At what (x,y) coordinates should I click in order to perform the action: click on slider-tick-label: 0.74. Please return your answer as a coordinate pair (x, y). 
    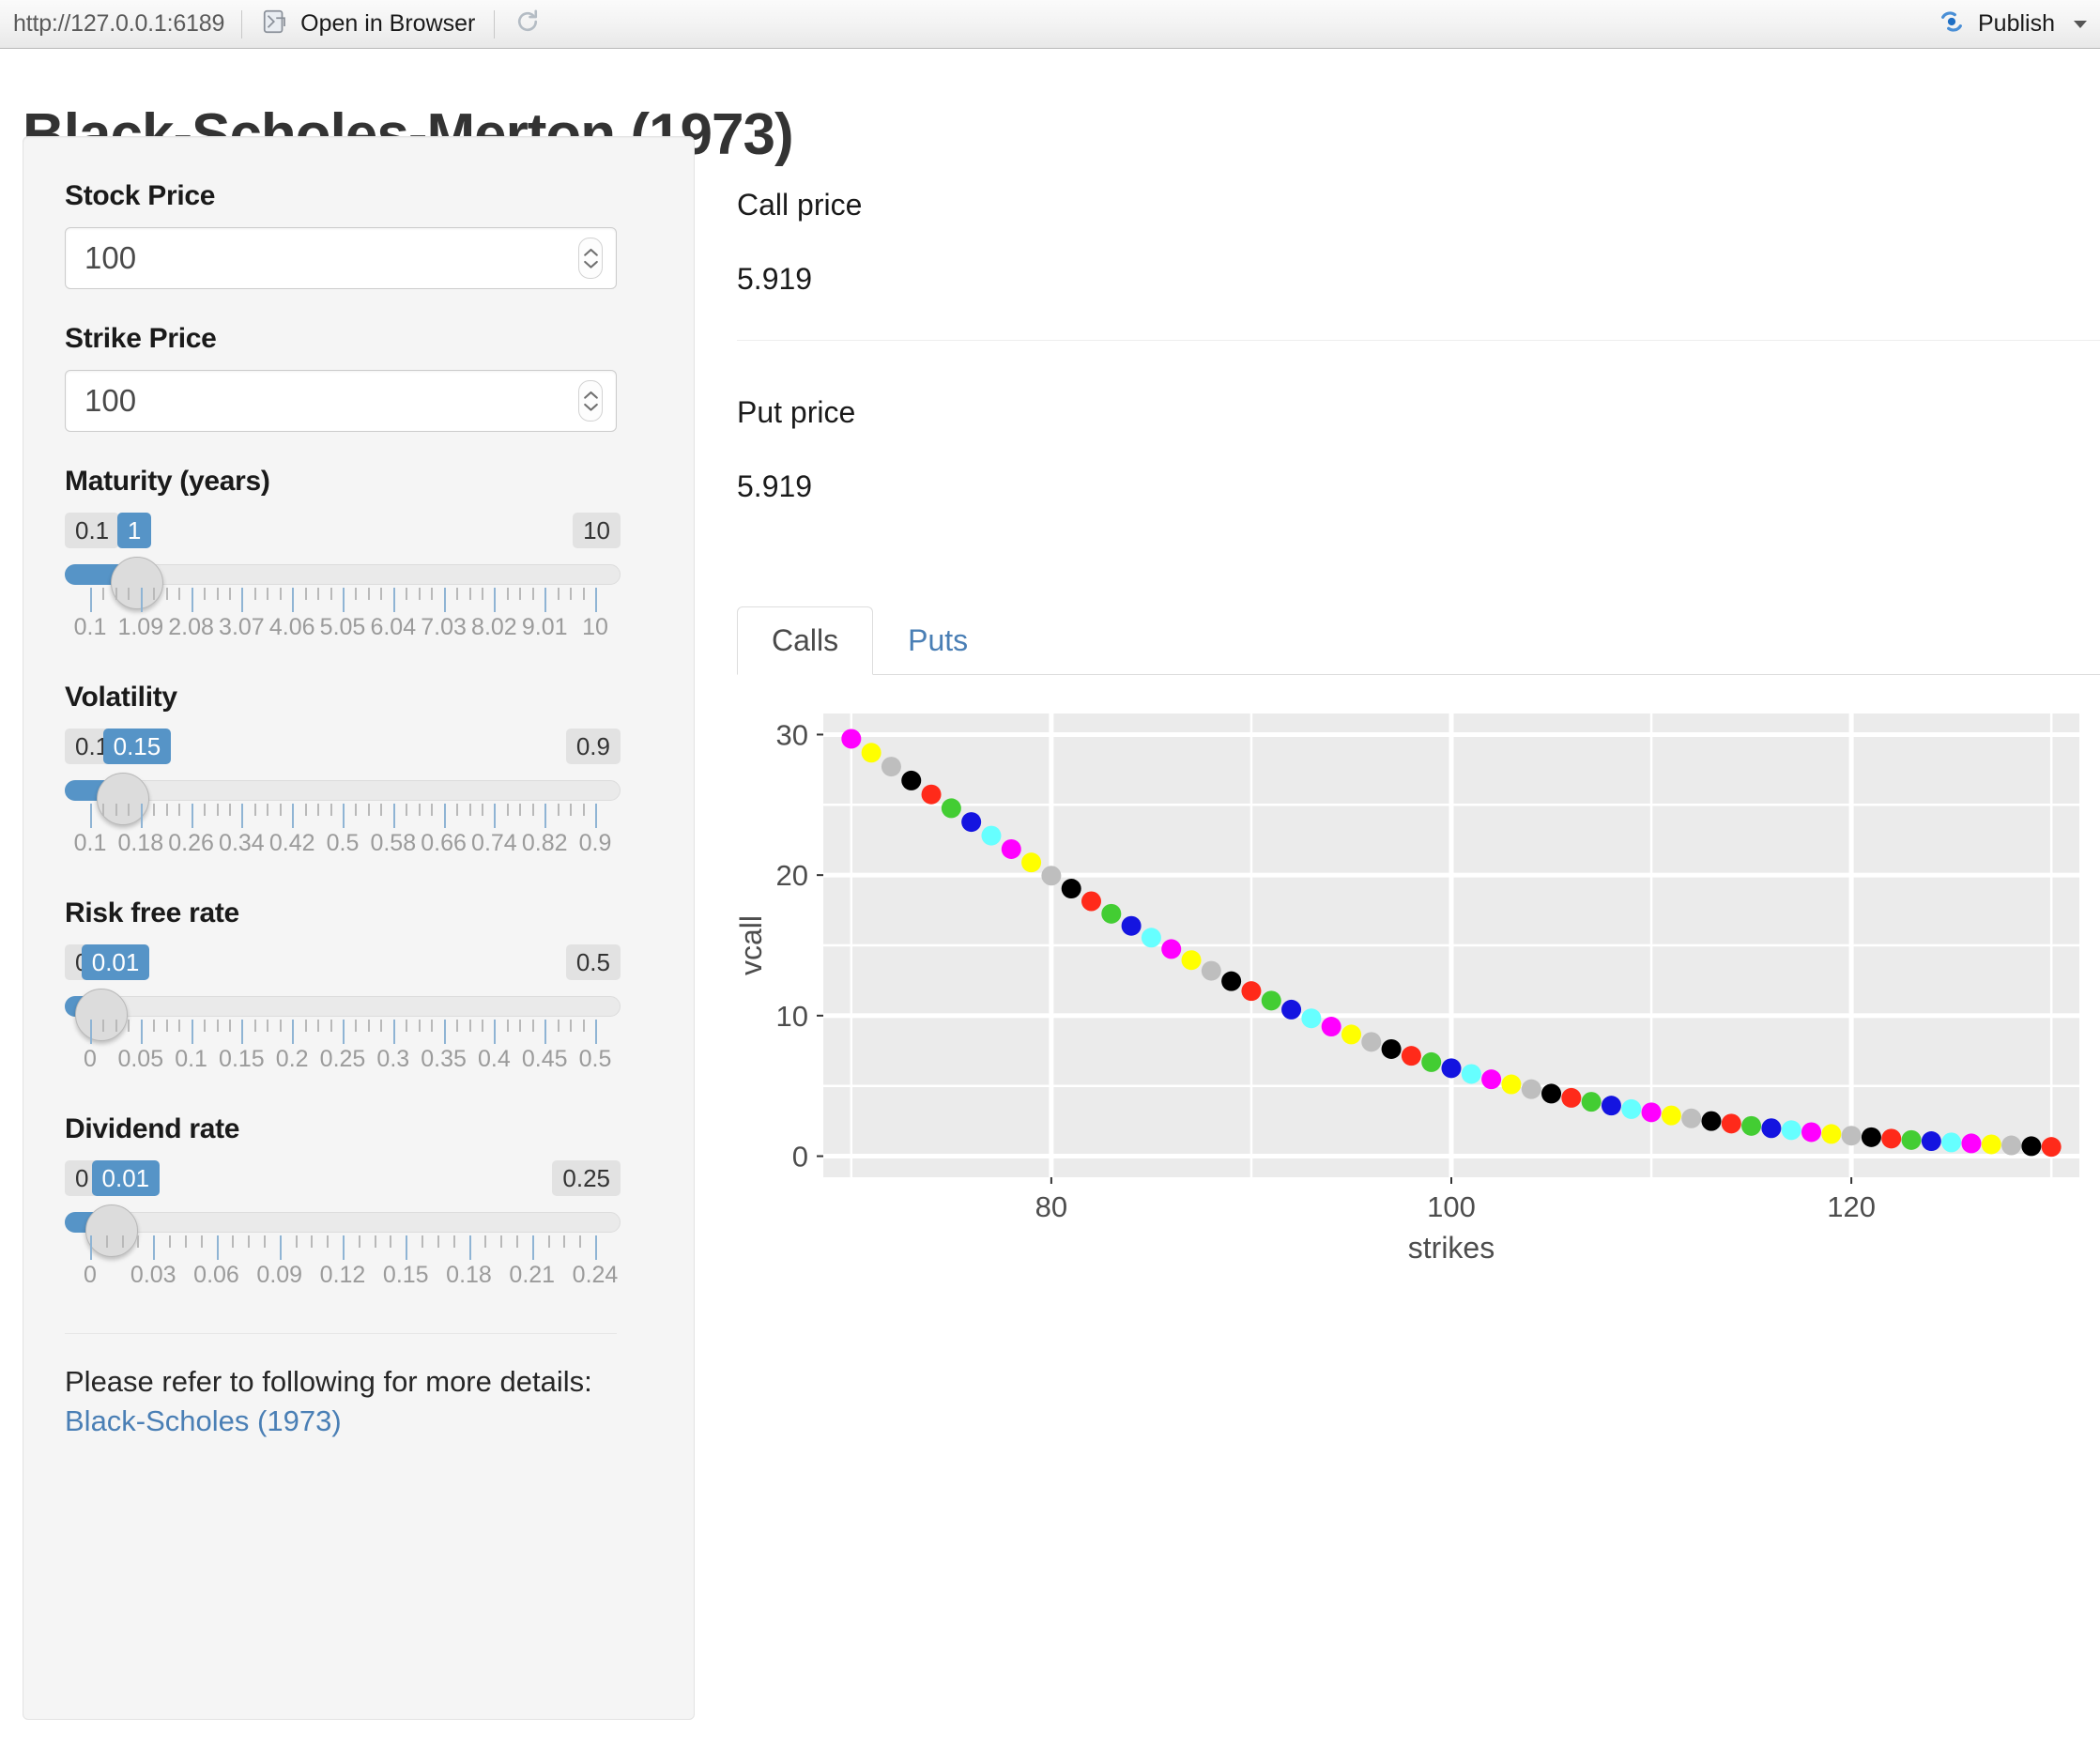
    Looking at the image, I should click on (494, 843).